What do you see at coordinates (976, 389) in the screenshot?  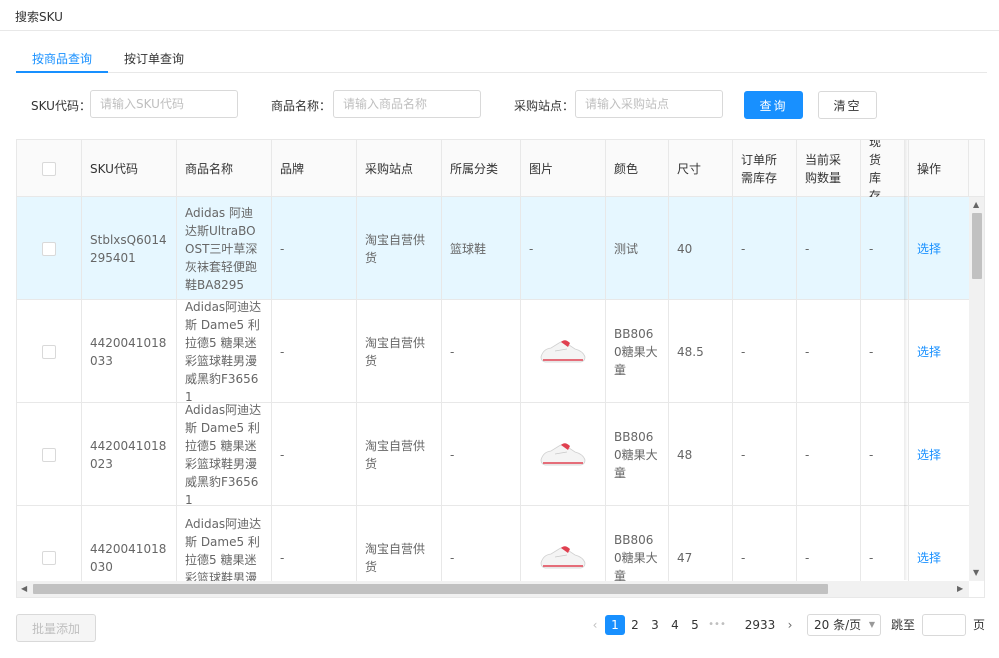 I see `vertical-scrollbar: ▲ ▼` at bounding box center [976, 389].